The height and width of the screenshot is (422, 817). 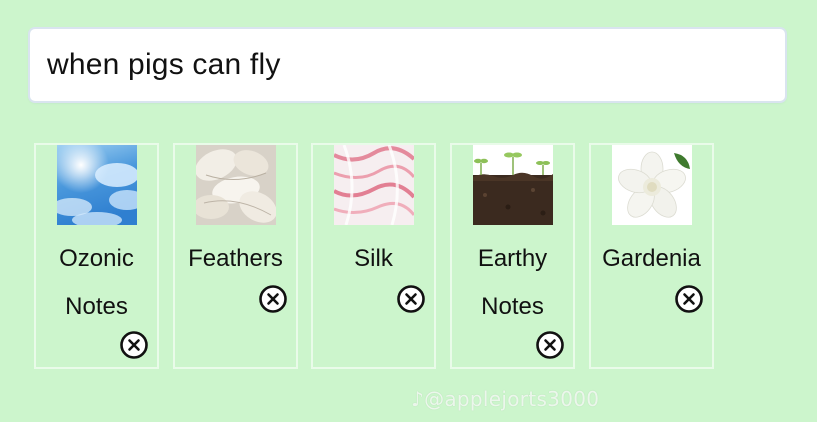 I want to click on scent-note-label: Earthy Notes, so click(x=512, y=282).